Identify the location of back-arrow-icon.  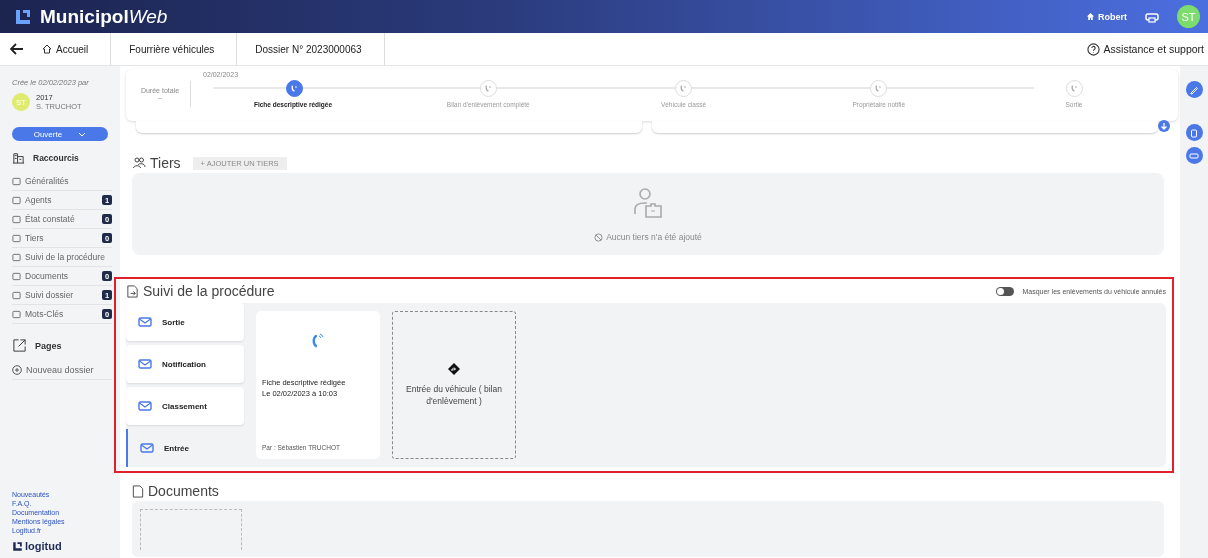
(17, 49).